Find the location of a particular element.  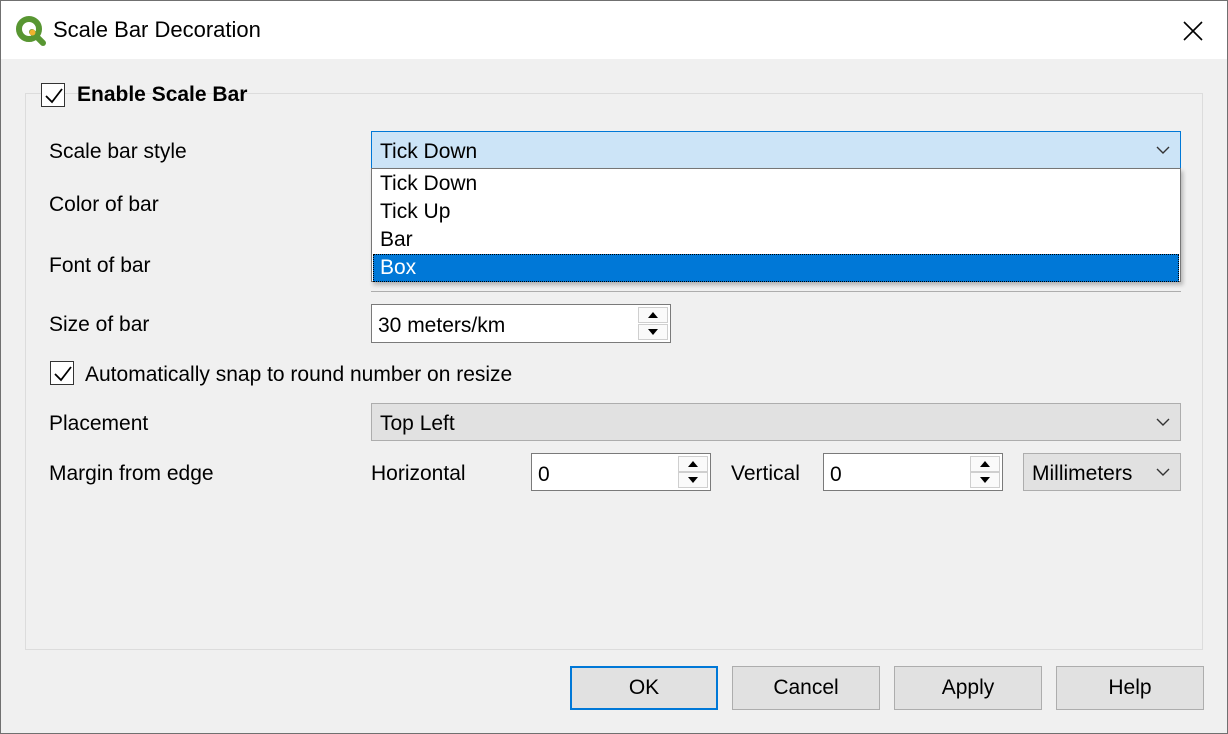

scale-bar-style-combobox: Tick Down is located at coordinates (776, 150).